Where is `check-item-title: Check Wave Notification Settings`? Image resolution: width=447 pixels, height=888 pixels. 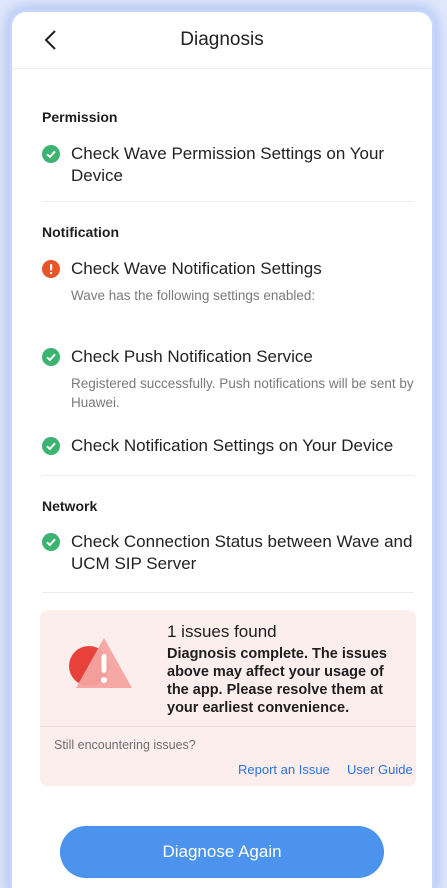 check-item-title: Check Wave Notification Settings is located at coordinates (196, 268).